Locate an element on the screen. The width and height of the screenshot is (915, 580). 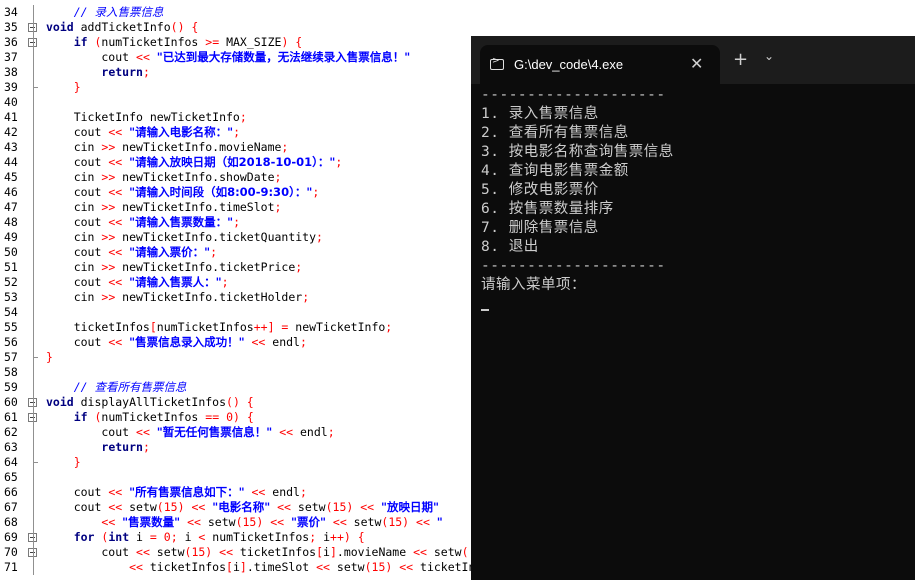
code-text: // 查看所有售票信息 is located at coordinates (116, 387).